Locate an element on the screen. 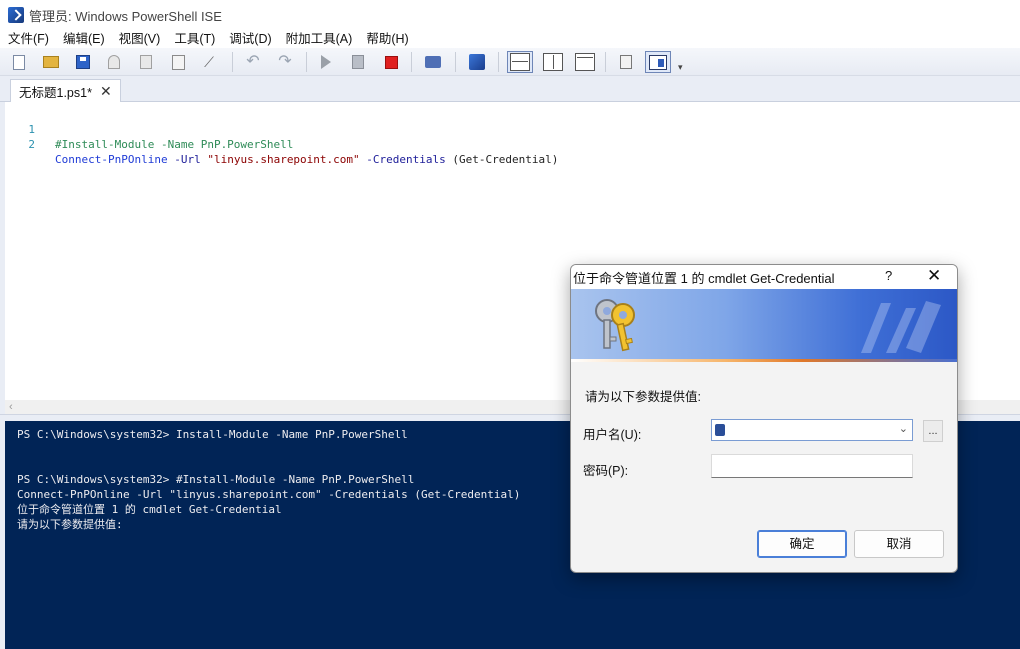 The width and height of the screenshot is (1020, 649). show-script-pane-icon is located at coordinates (626, 62).